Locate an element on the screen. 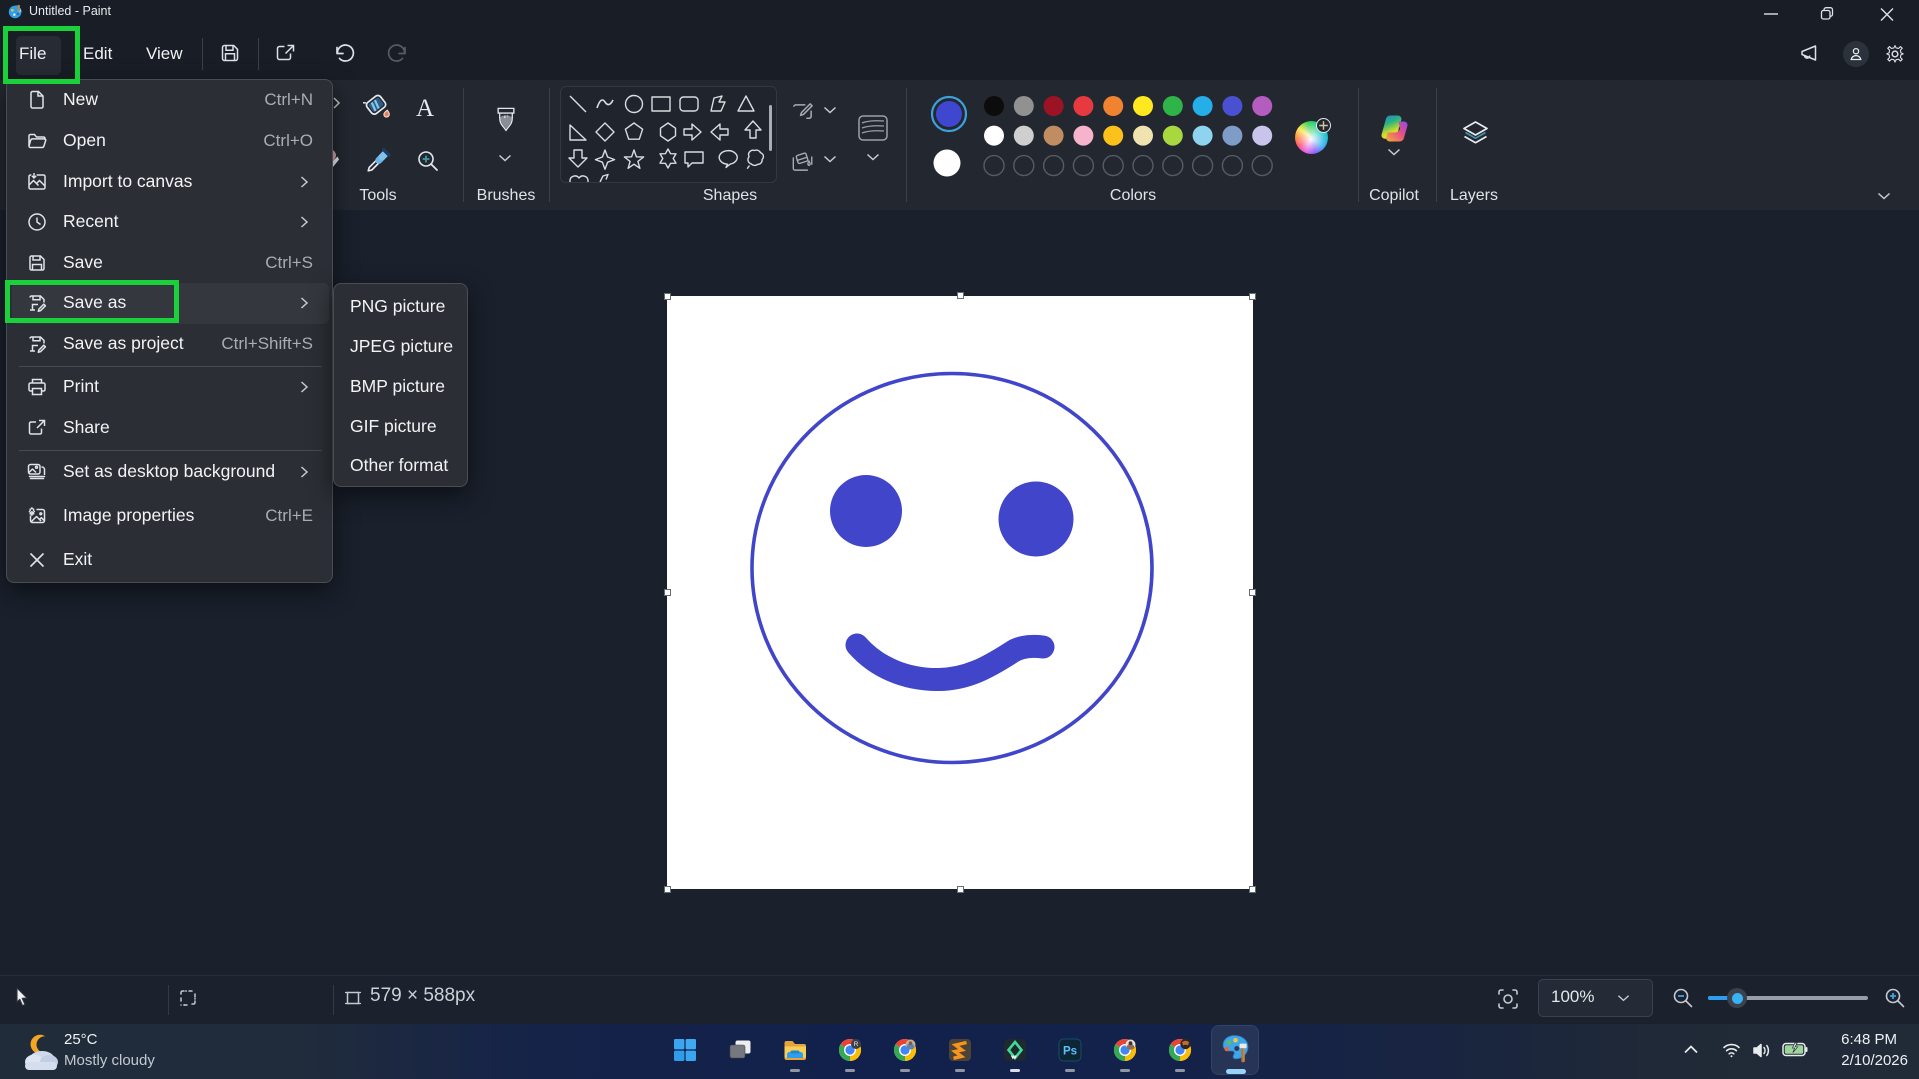 This screenshot has height=1079, width=1919. svg-text: Ps is located at coordinates (1070, 1052).